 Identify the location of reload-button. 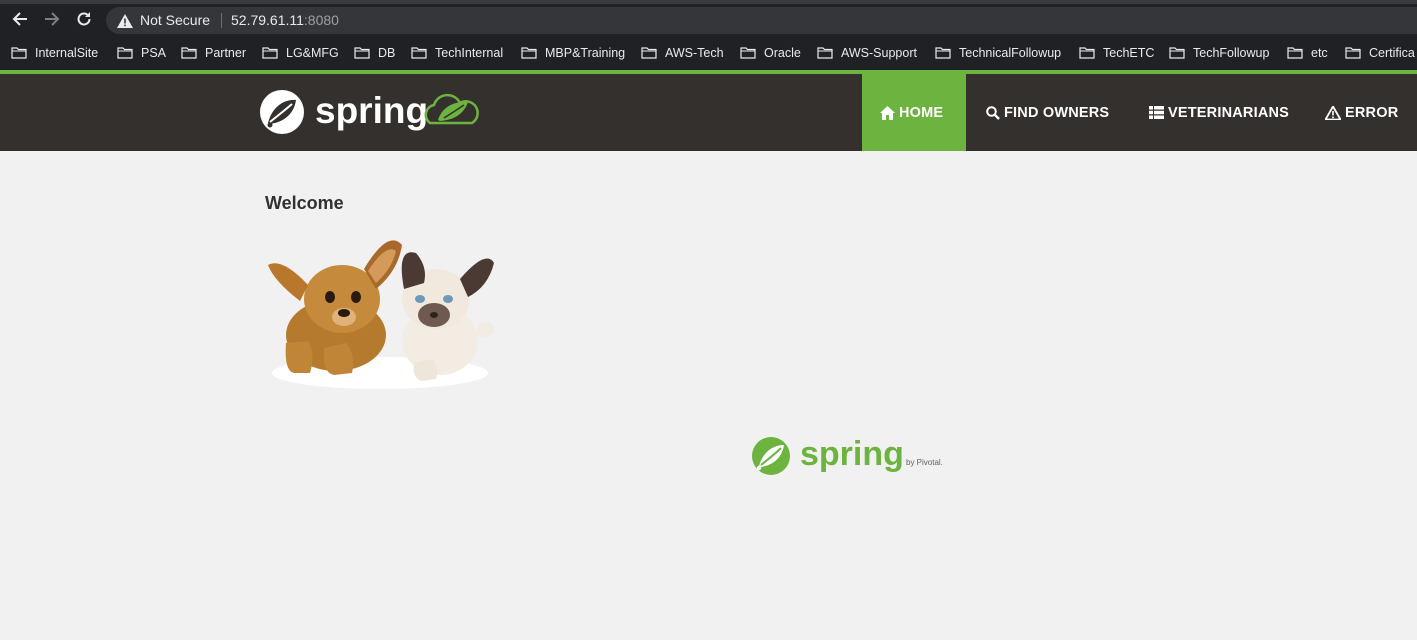
(84, 21).